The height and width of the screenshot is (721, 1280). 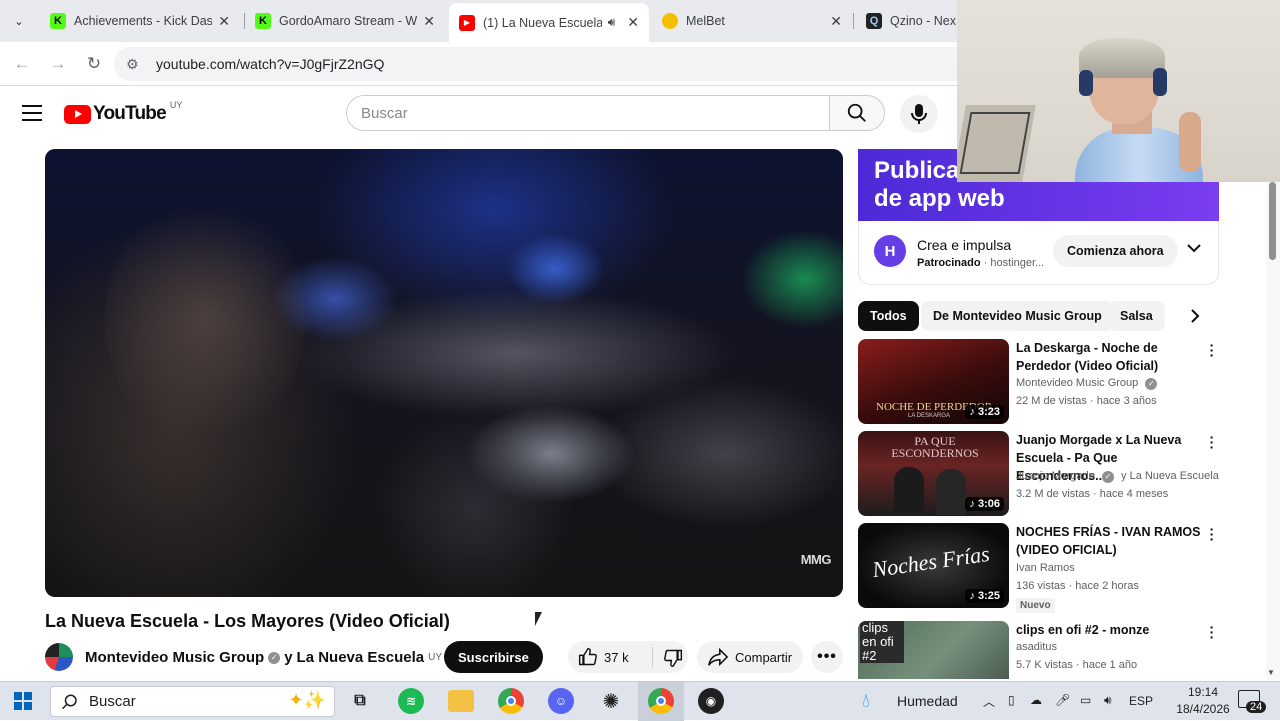 What do you see at coordinates (929, 416) in the screenshot?
I see `thumbnail-subtext: LA DESKARGA` at bounding box center [929, 416].